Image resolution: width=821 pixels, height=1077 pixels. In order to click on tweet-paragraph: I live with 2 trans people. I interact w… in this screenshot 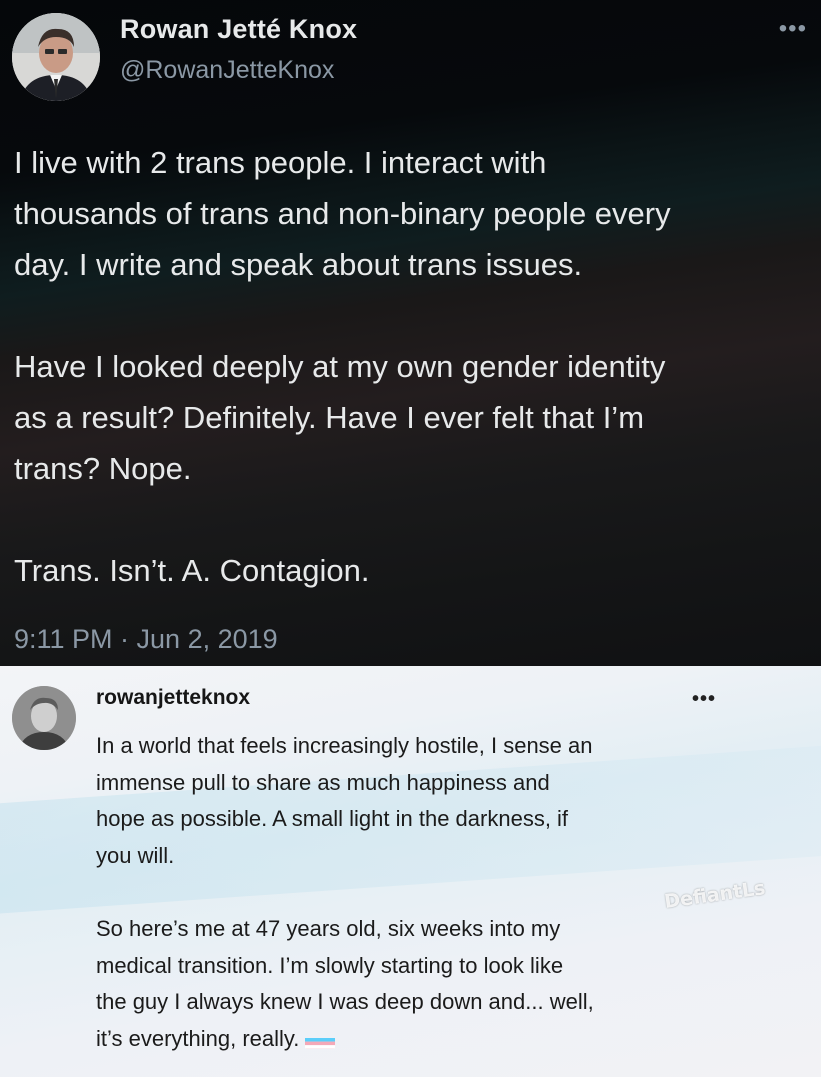, I will do `click(342, 213)`.